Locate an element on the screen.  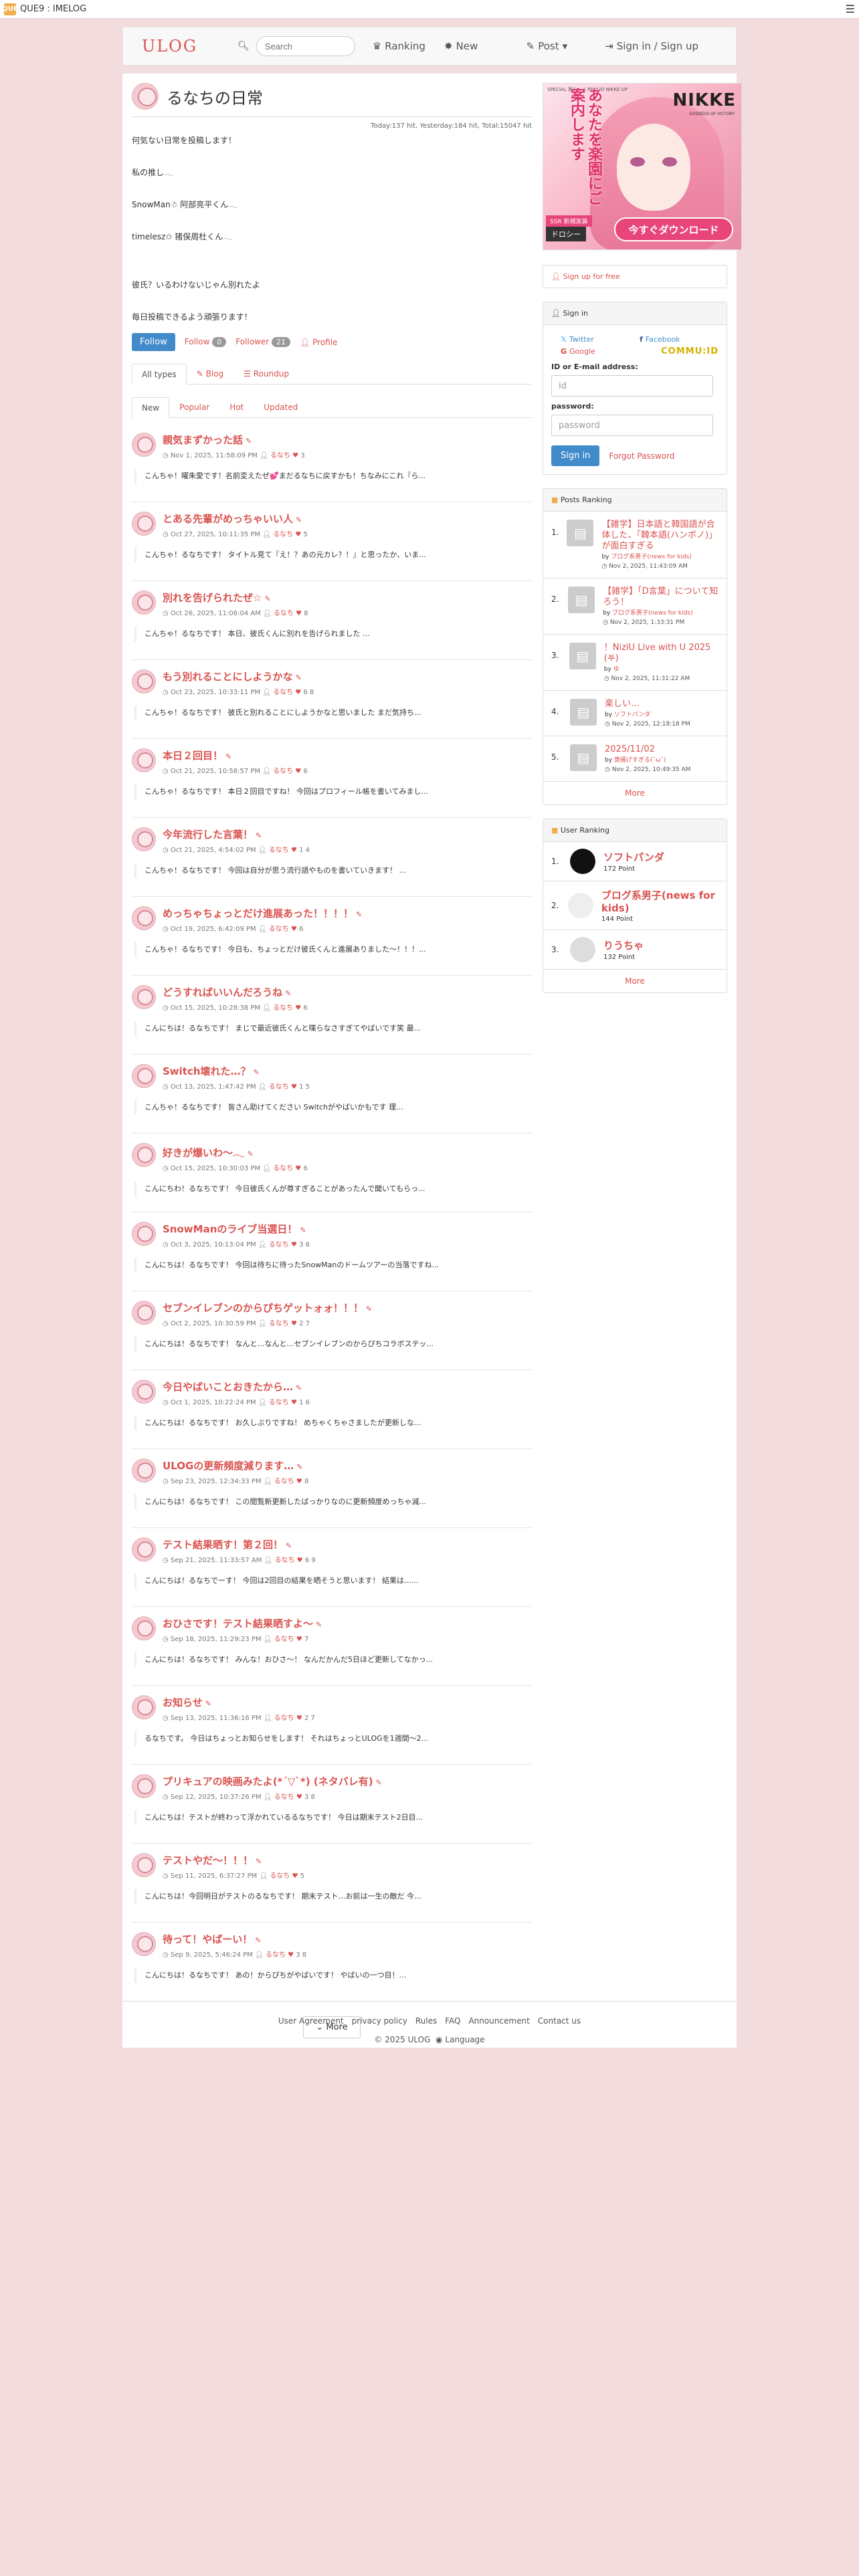
footer-link: privacy policy is located at coordinates (379, 2021).